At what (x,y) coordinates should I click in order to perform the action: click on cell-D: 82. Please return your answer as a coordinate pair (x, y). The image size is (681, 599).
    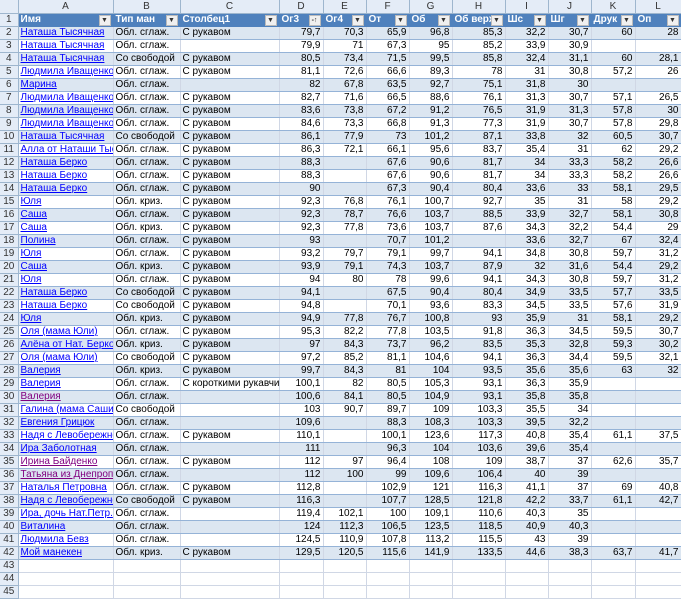
    Looking at the image, I should click on (301, 85).